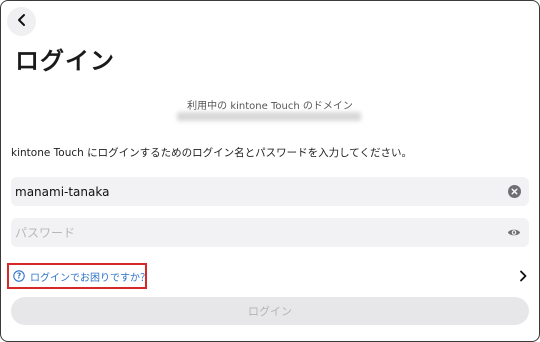 The height and width of the screenshot is (342, 540). I want to click on chevron-right-icon, so click(523, 276).